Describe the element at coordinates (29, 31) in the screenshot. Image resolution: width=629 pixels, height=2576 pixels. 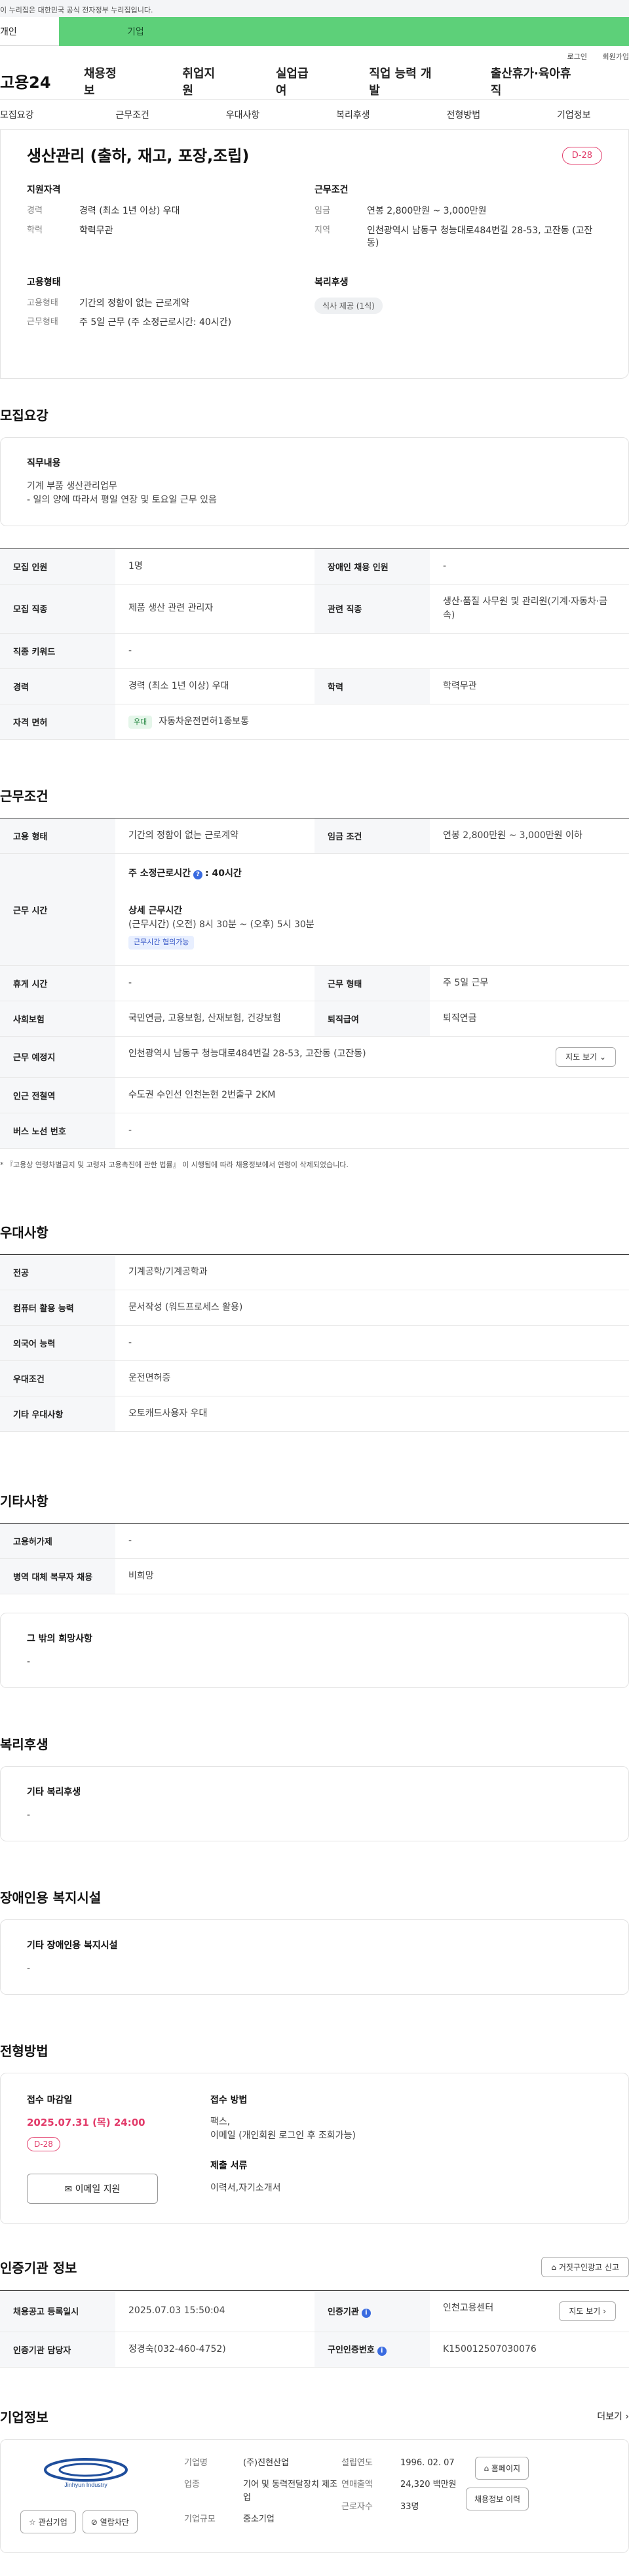
I see `tab-person: 개인` at that location.